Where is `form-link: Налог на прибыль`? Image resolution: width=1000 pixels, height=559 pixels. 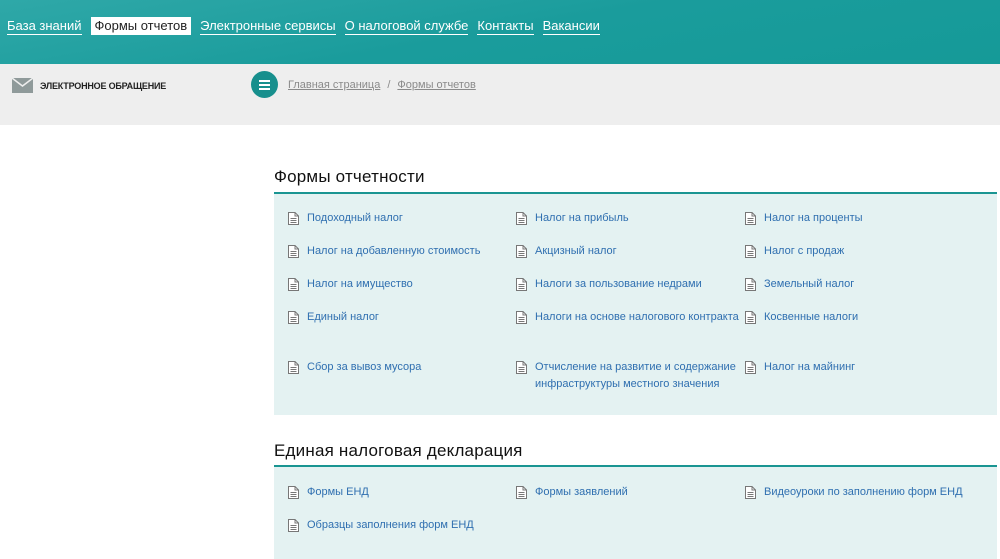
form-link: Налог на прибыль is located at coordinates (582, 218).